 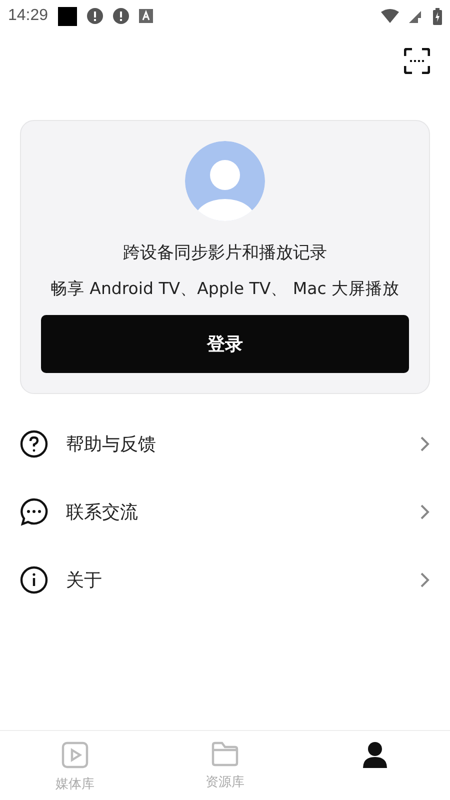 I want to click on help-icon, so click(x=34, y=444).